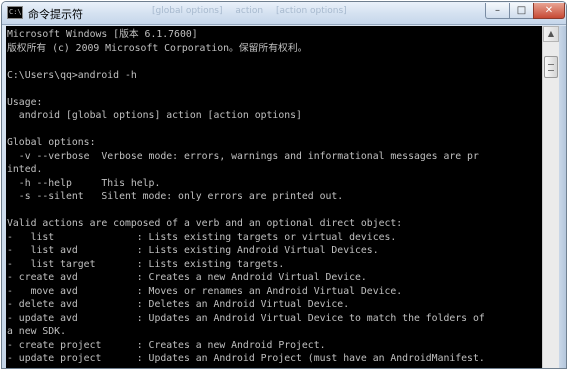 The width and height of the screenshot is (568, 370). What do you see at coordinates (521, 11) in the screenshot?
I see `maximize-button: □` at bounding box center [521, 11].